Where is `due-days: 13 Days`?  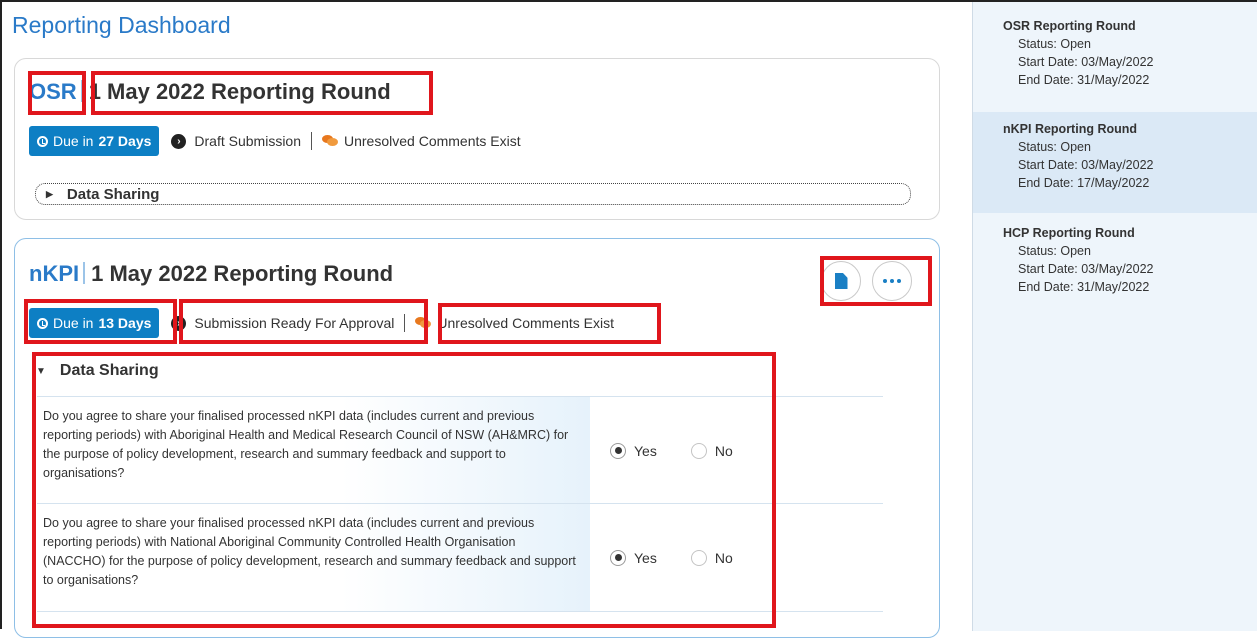
due-days: 13 Days is located at coordinates (125, 323).